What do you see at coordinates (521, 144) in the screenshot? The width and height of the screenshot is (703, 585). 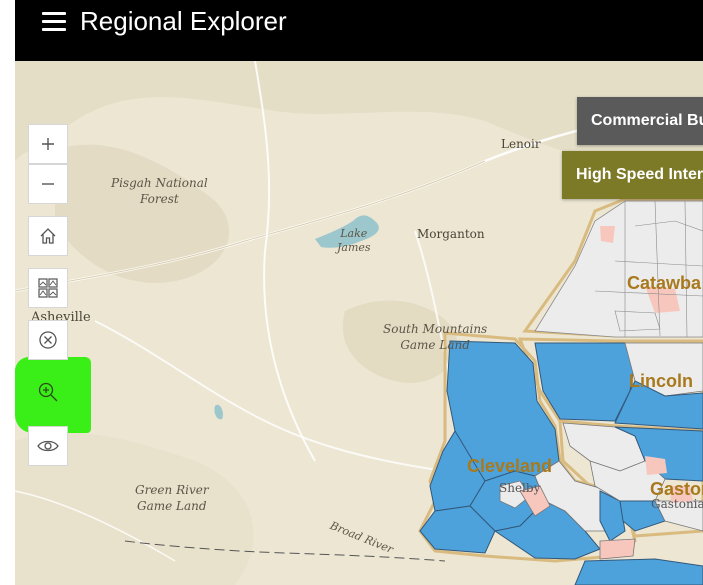 I see `place-label-lenoir: Lenoir` at bounding box center [521, 144].